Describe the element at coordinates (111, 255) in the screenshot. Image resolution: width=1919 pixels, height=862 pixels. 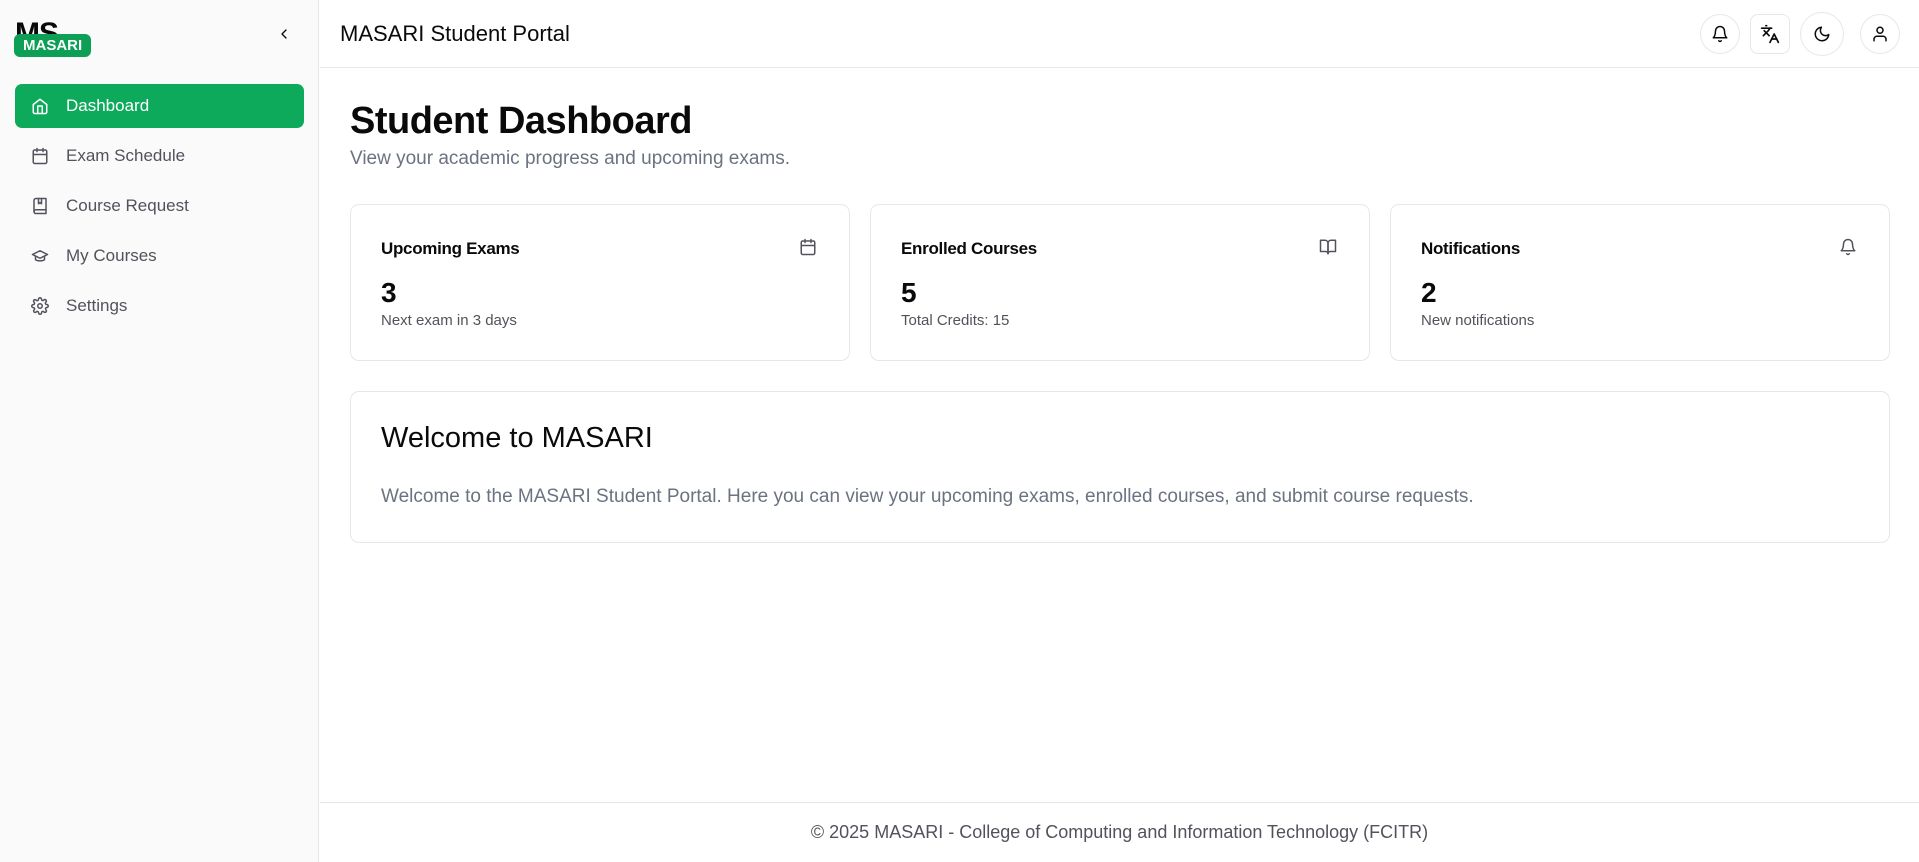
I see `sidebar-item-label: My Courses` at that location.